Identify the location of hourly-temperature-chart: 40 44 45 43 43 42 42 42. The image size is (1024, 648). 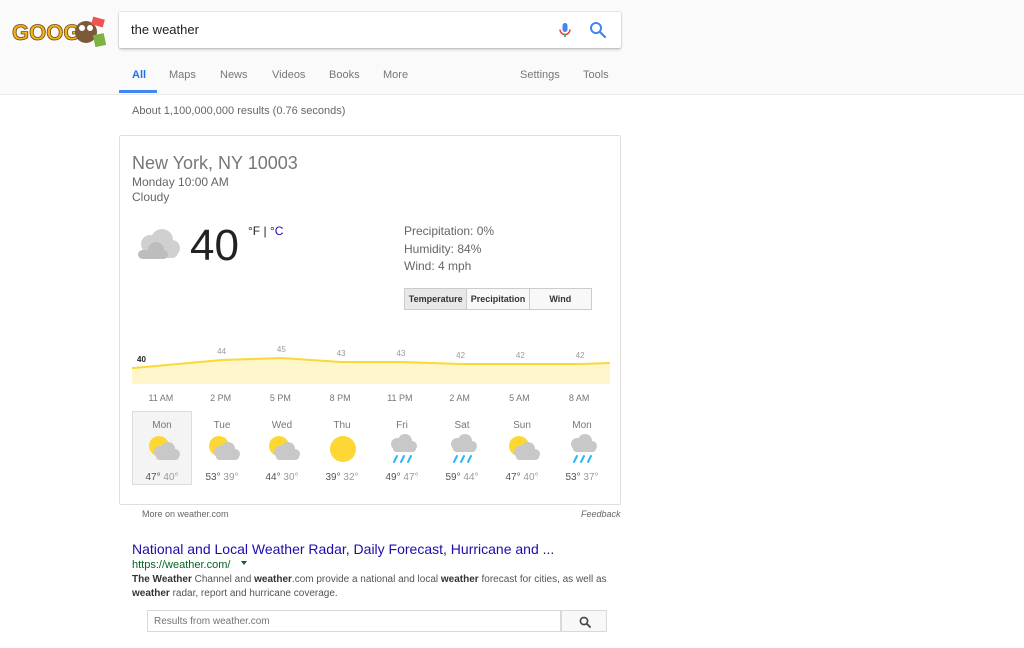
(371, 359).